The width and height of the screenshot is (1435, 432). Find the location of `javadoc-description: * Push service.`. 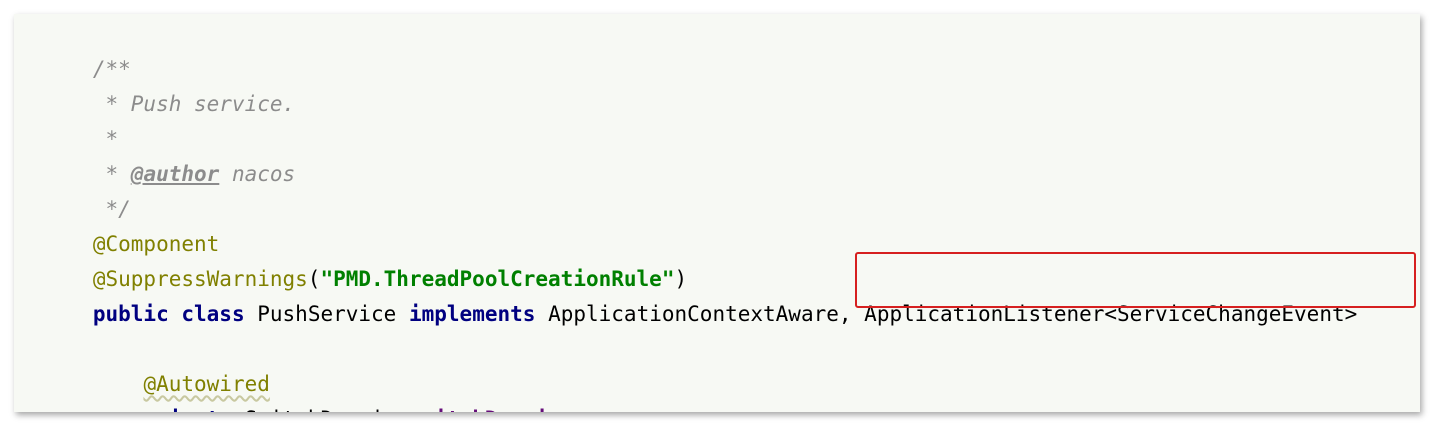

javadoc-description: * Push service. is located at coordinates (194, 104).